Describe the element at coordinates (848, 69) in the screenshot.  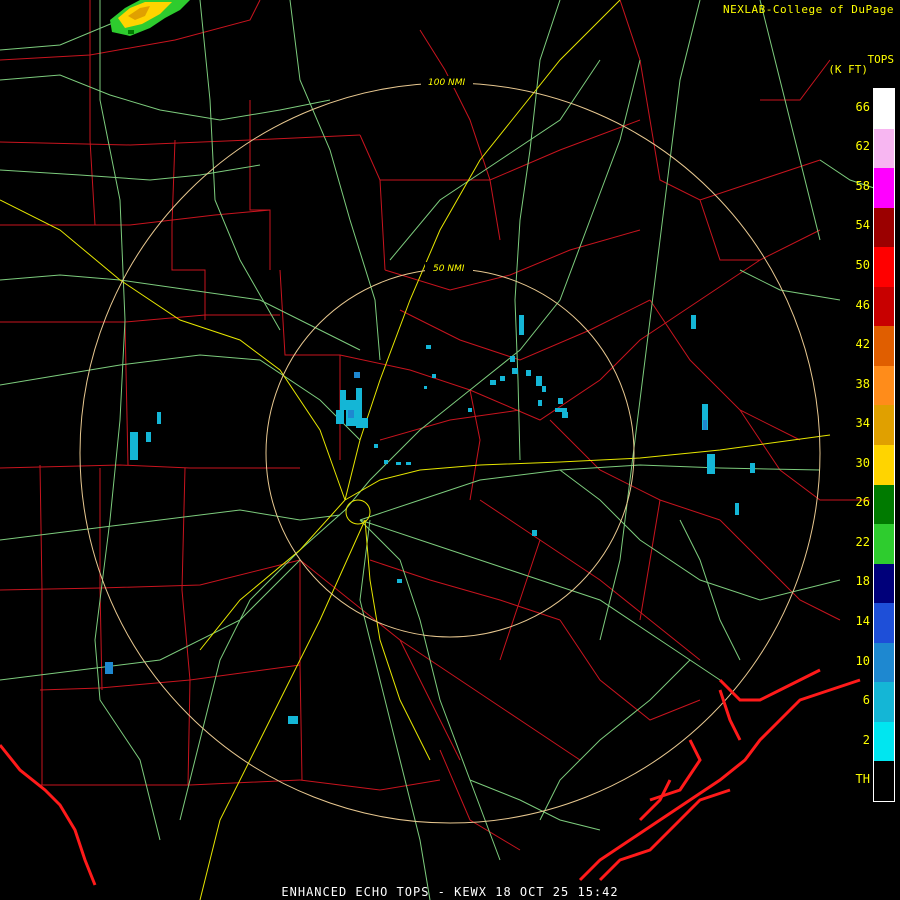
I see `legend-units: (K FT)` at that location.